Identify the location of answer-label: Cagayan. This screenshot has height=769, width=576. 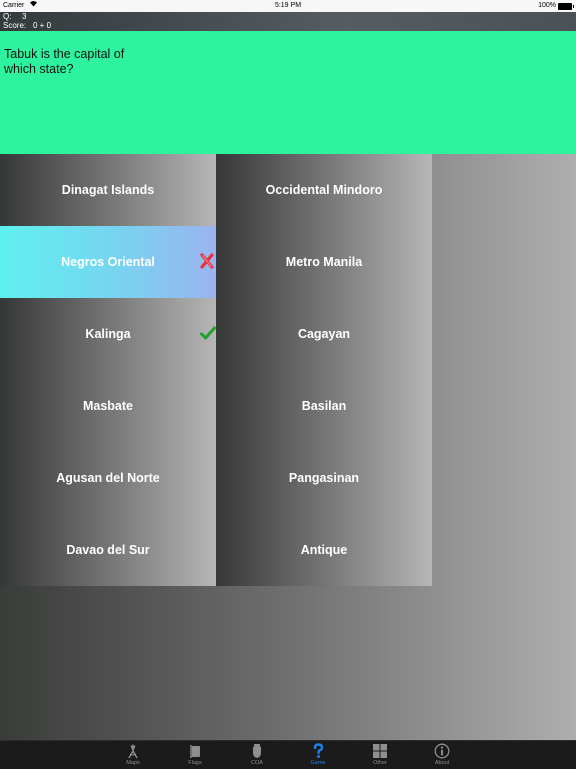
(324, 334).